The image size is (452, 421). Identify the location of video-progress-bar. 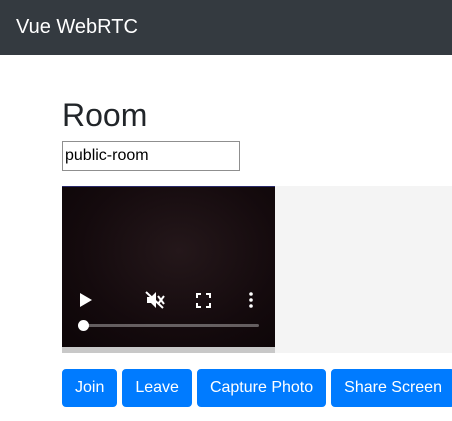
(171, 325).